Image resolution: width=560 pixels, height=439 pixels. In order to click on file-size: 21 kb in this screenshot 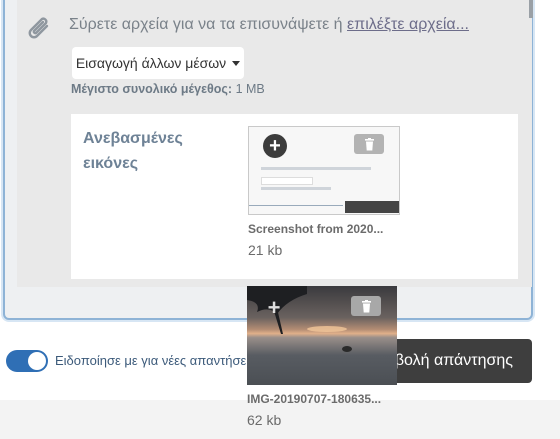, I will do `click(265, 250)`.